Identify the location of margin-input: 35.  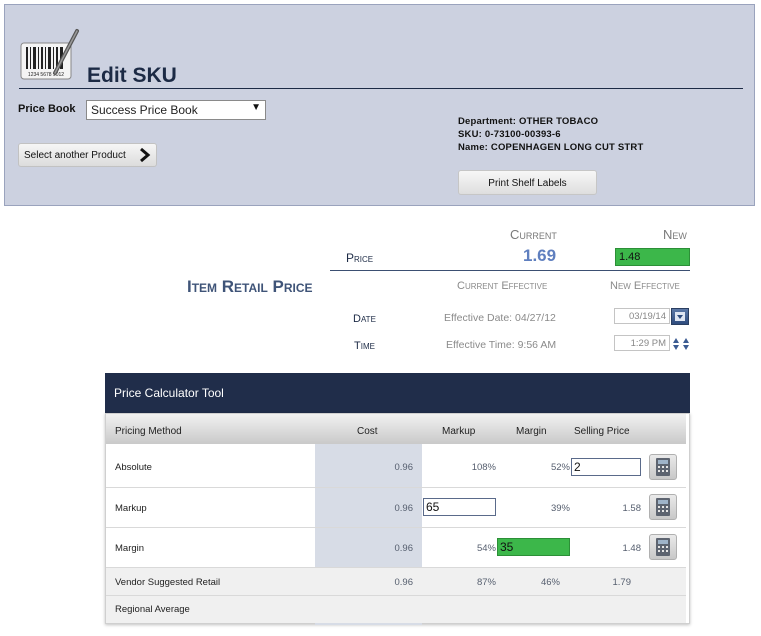
(533, 547).